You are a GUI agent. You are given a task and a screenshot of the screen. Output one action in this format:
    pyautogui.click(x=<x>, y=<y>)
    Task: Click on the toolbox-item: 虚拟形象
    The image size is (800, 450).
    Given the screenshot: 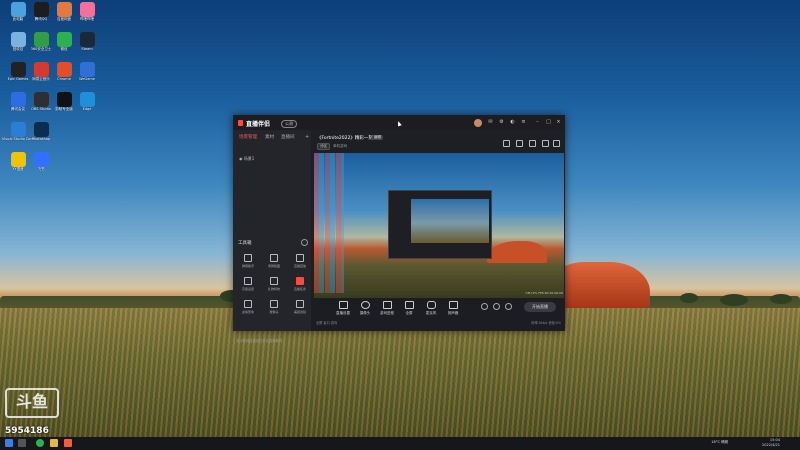 What is the action you would take?
    pyautogui.click(x=248, y=308)
    